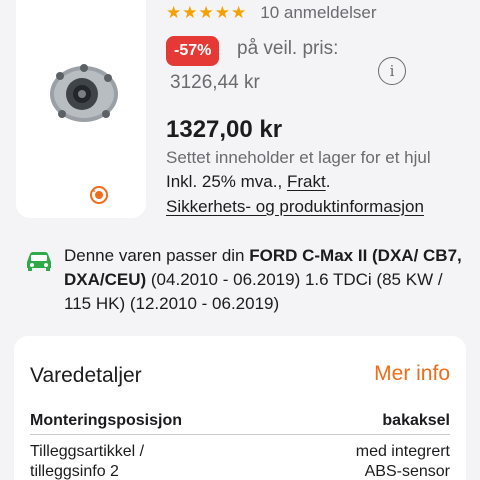 The height and width of the screenshot is (480, 480). What do you see at coordinates (106, 420) in the screenshot?
I see `row-label: Monteringsposisjon` at bounding box center [106, 420].